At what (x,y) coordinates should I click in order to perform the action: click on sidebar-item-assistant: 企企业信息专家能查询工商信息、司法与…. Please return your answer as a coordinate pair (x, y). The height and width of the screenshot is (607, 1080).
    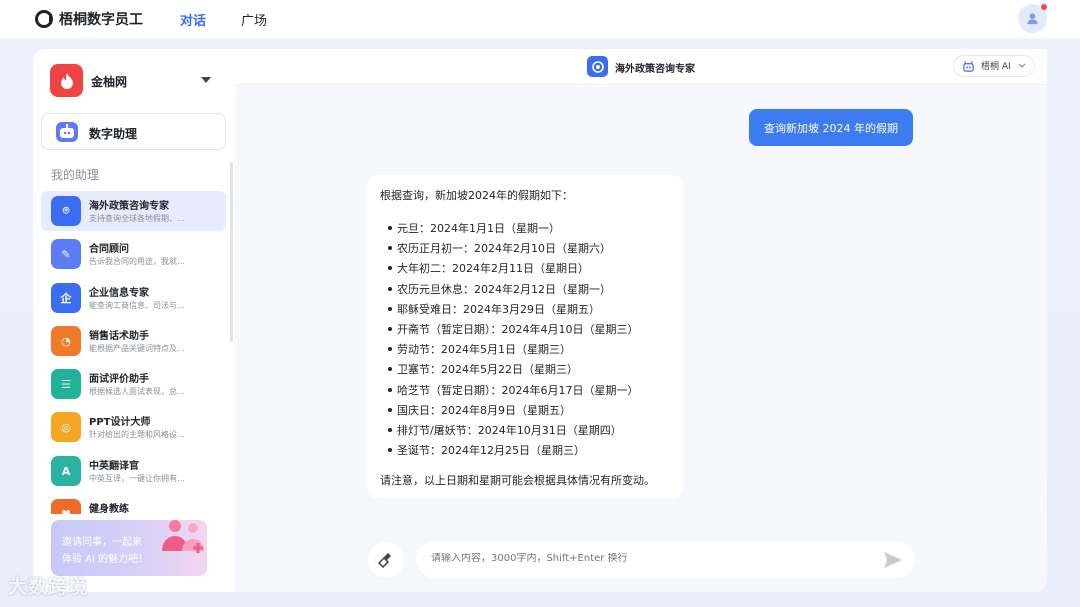
    Looking at the image, I should click on (133, 298).